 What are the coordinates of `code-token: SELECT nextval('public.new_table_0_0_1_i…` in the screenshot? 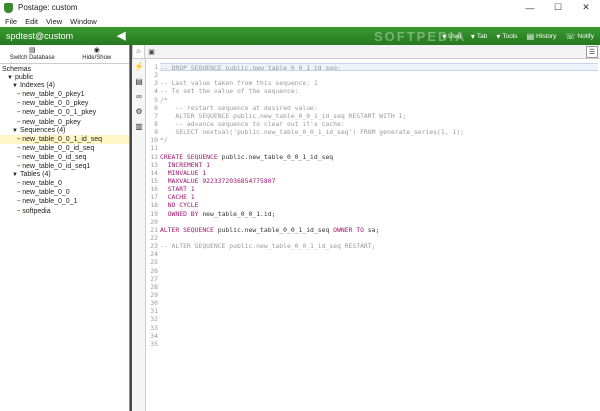 It's located at (312, 132).